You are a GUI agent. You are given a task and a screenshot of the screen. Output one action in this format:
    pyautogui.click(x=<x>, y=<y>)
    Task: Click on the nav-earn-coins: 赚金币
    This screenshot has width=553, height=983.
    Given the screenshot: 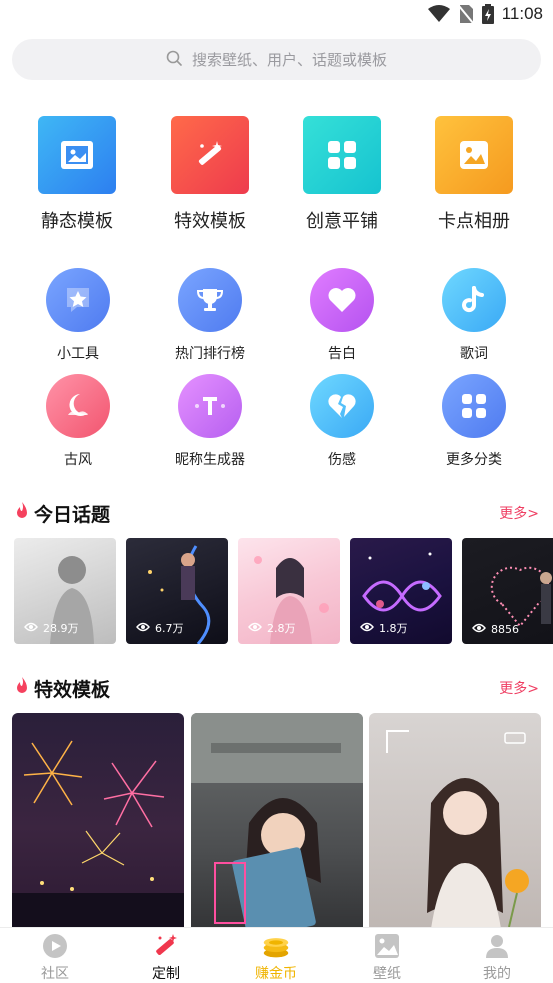 What is the action you would take?
    pyautogui.click(x=276, y=957)
    